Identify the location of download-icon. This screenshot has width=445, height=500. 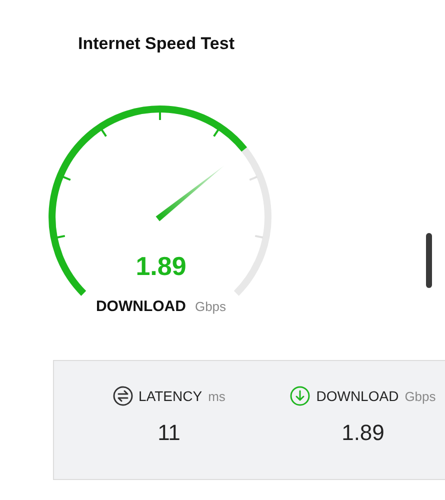
(300, 396).